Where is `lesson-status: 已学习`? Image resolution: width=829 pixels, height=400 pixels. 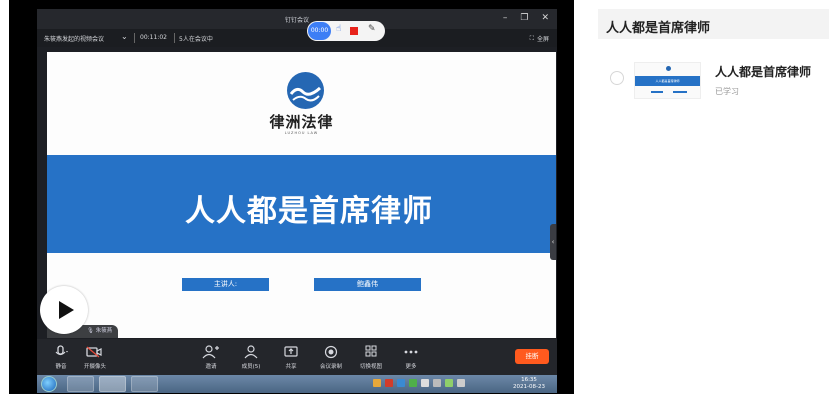 lesson-status: 已学习 is located at coordinates (727, 91).